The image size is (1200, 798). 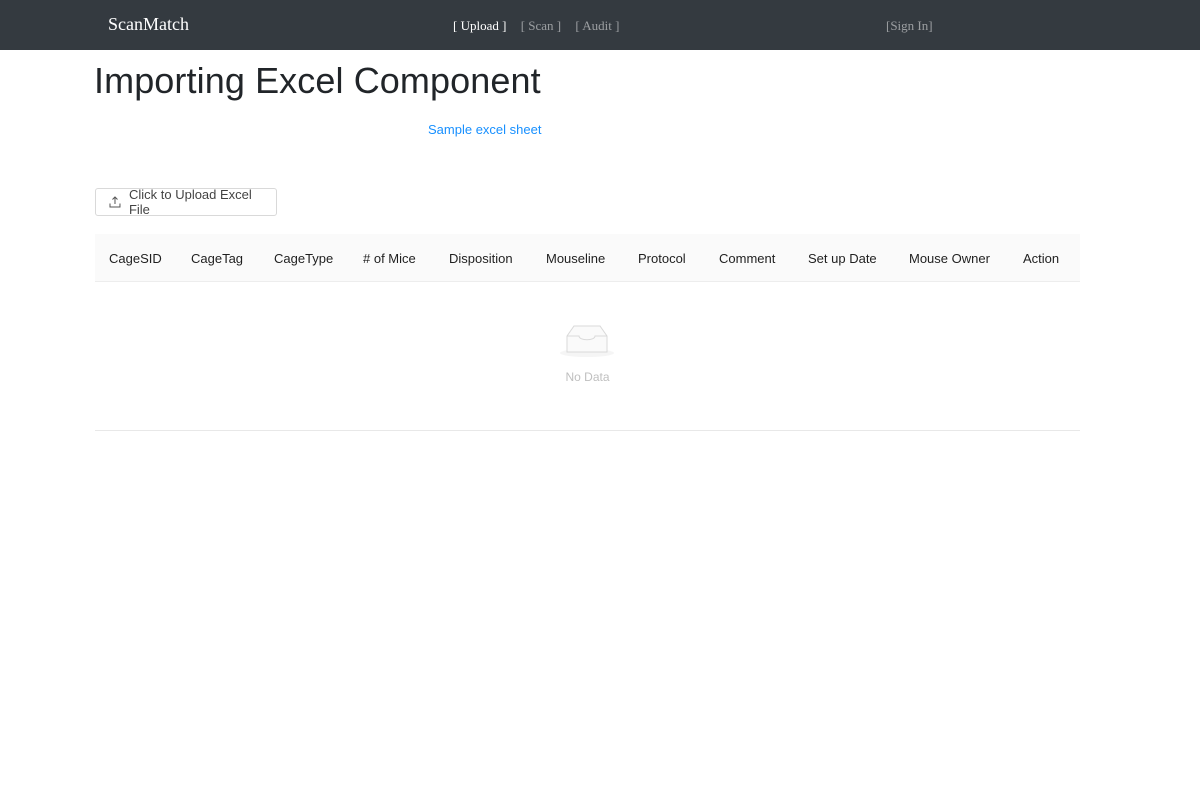 What do you see at coordinates (317, 80) in the screenshot?
I see `page-title: Importing Excel Component` at bounding box center [317, 80].